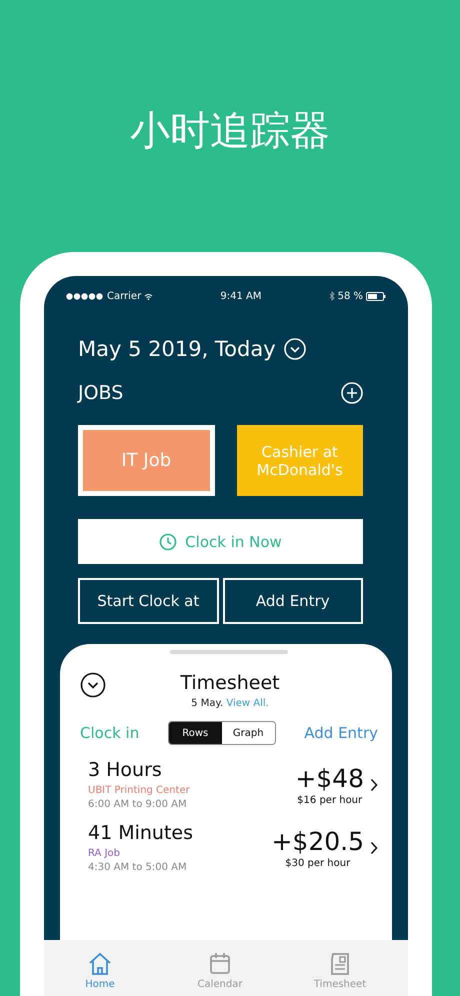 The width and height of the screenshot is (460, 996). Describe the element at coordinates (146, 460) in the screenshot. I see `job-tile: IT Job` at that location.